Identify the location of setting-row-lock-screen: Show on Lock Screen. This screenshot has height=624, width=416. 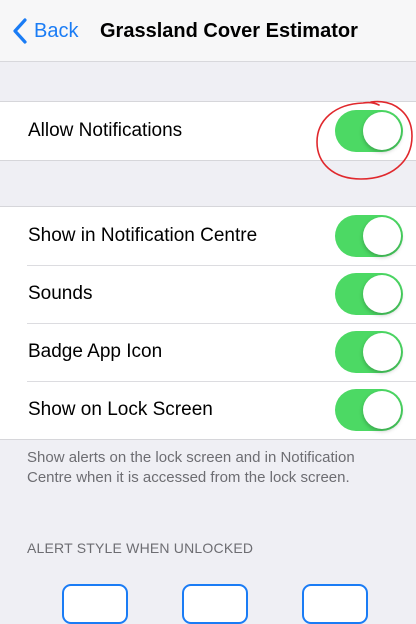
(208, 410).